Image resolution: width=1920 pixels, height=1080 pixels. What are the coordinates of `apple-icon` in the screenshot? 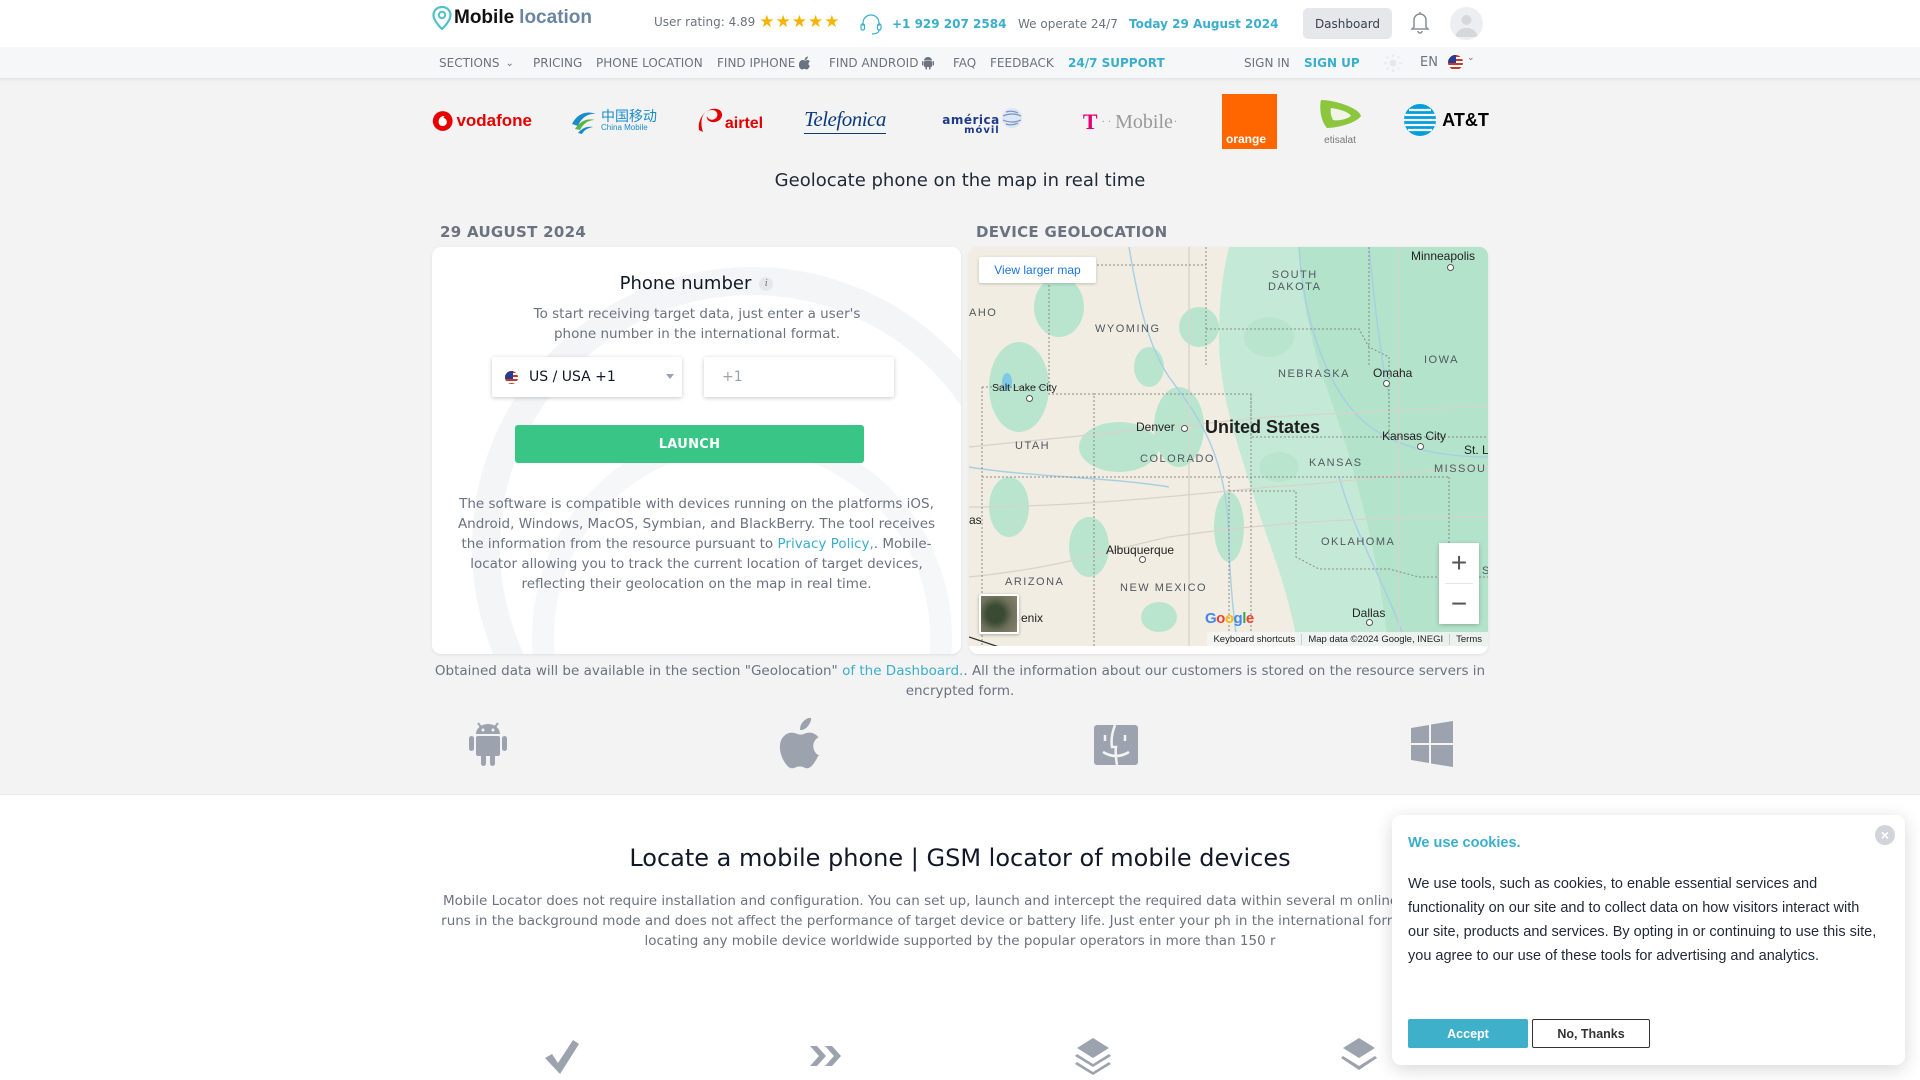 It's located at (805, 63).